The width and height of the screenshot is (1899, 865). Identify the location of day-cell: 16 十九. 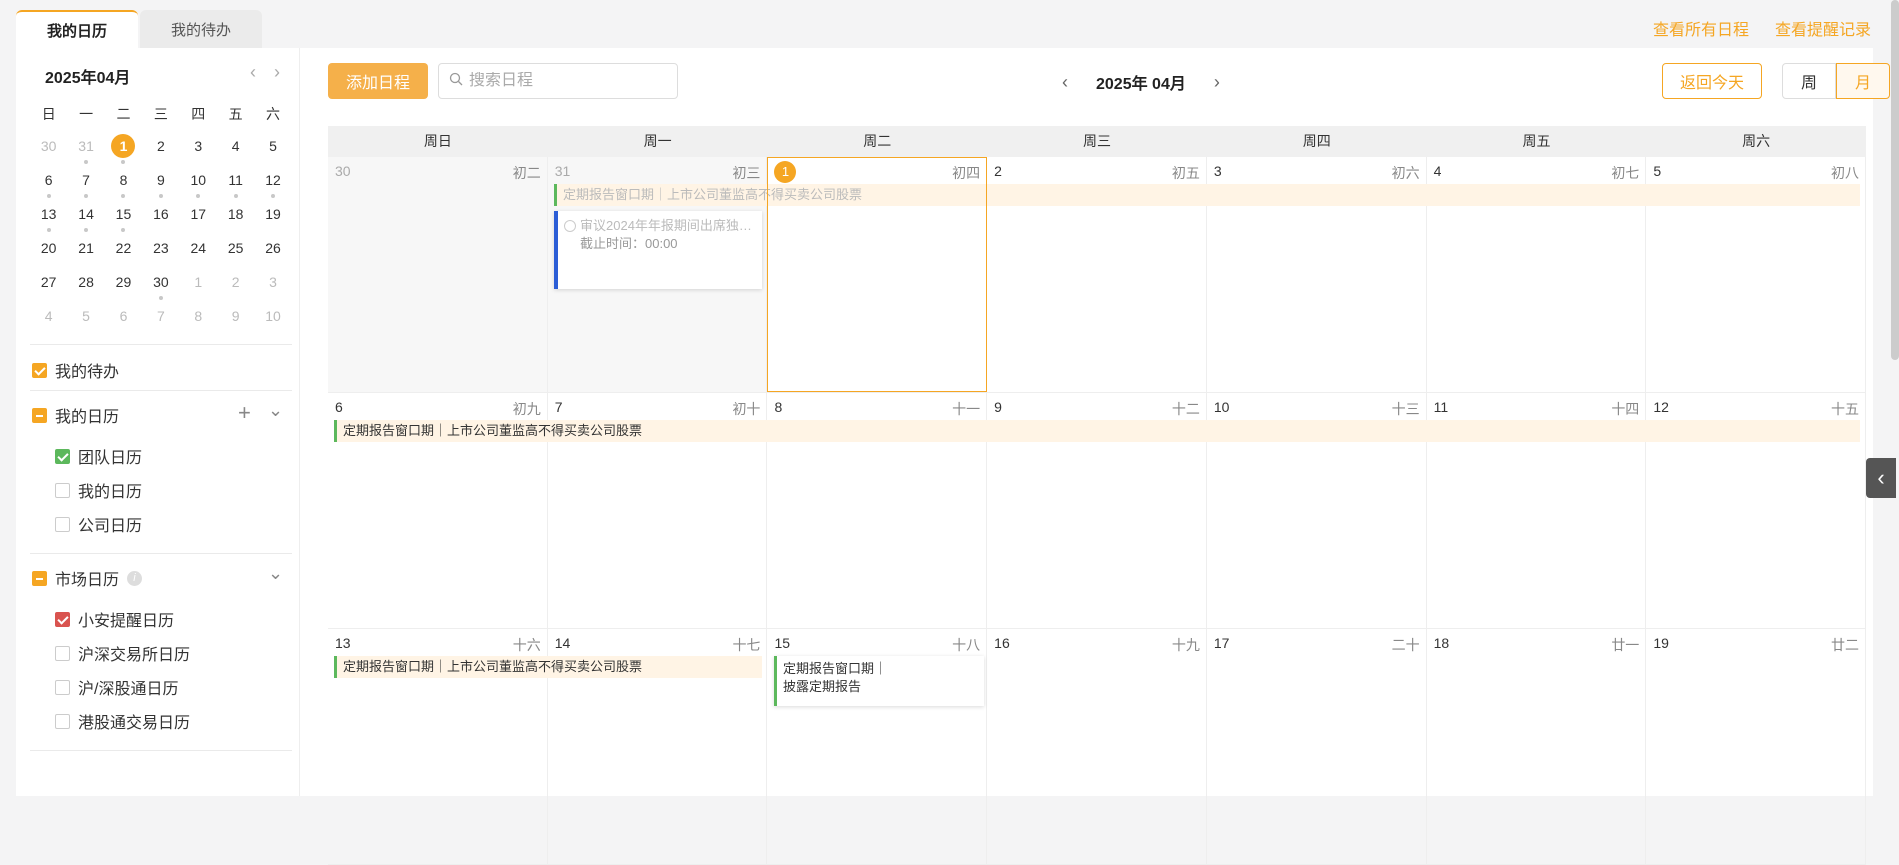
(1097, 746).